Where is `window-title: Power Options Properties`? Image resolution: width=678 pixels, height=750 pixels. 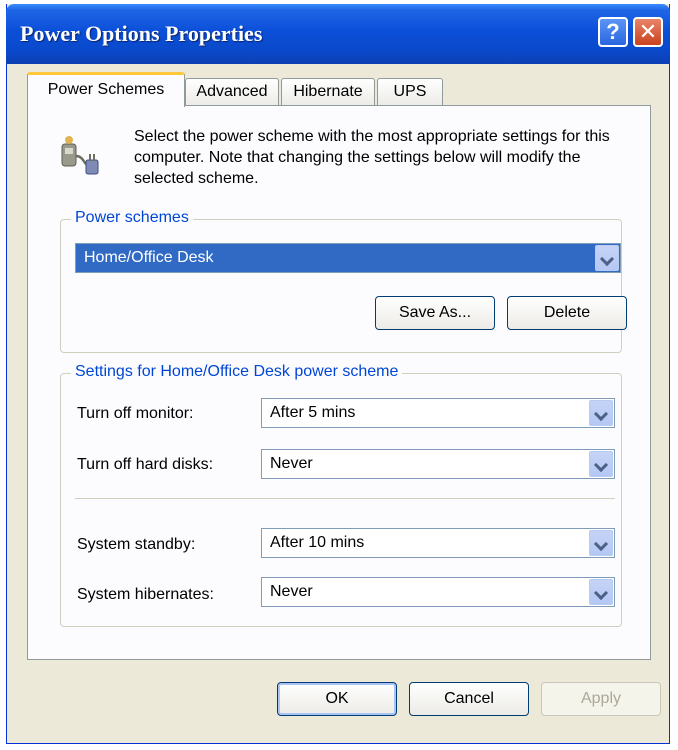 window-title: Power Options Properties is located at coordinates (141, 33).